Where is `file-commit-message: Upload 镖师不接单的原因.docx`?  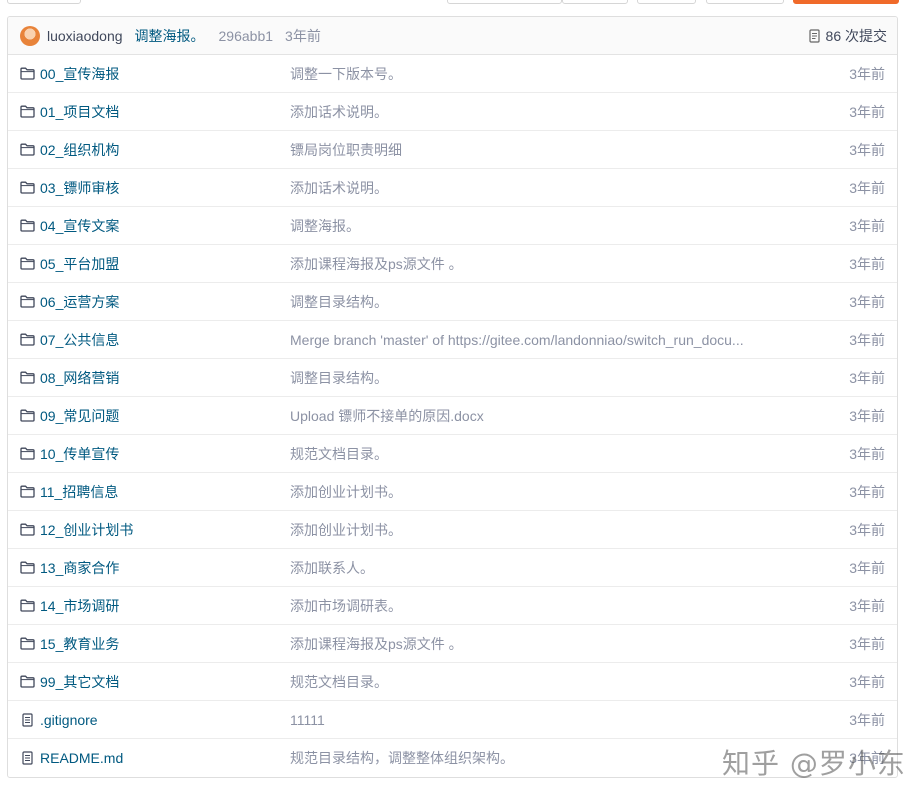 file-commit-message: Upload 镖师不接单的原因.docx is located at coordinates (530, 416).